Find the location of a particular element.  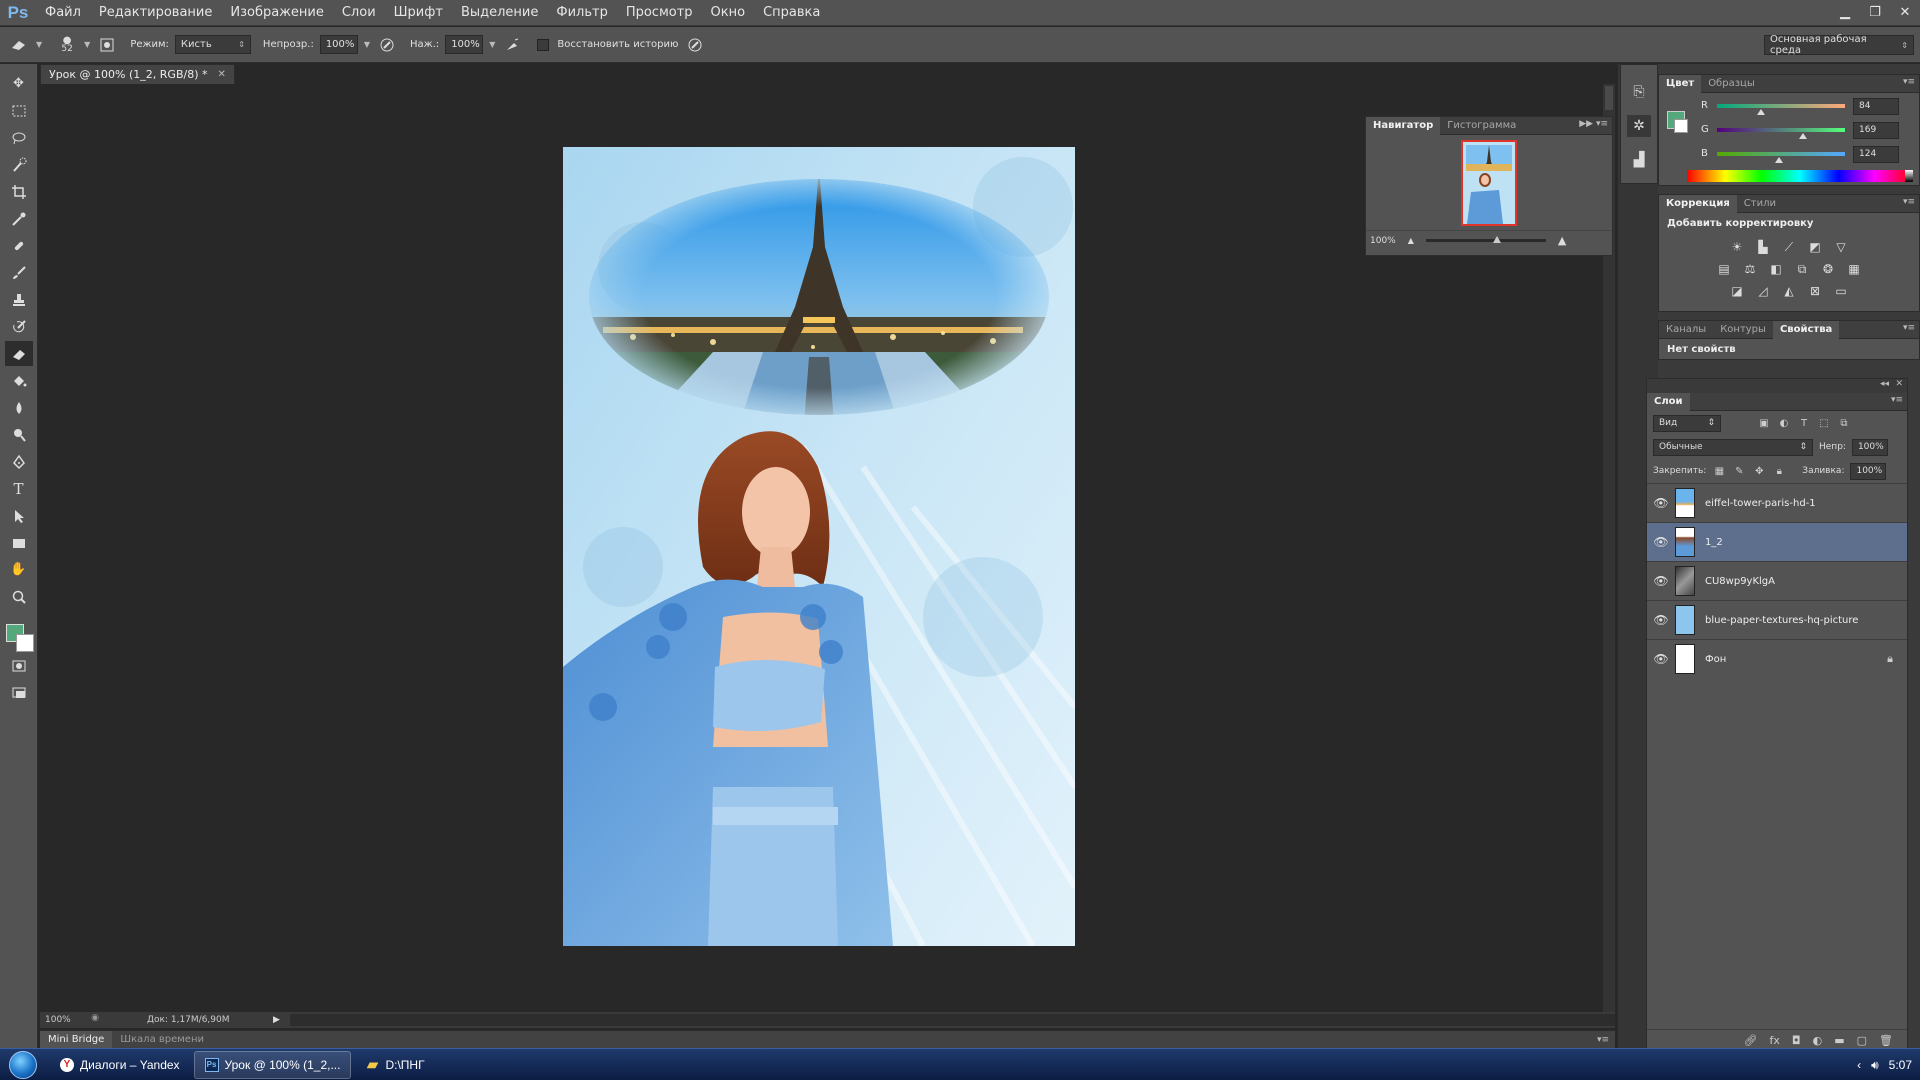

layer-name: blue-paper-textures-hq-picture is located at coordinates (1781, 620).